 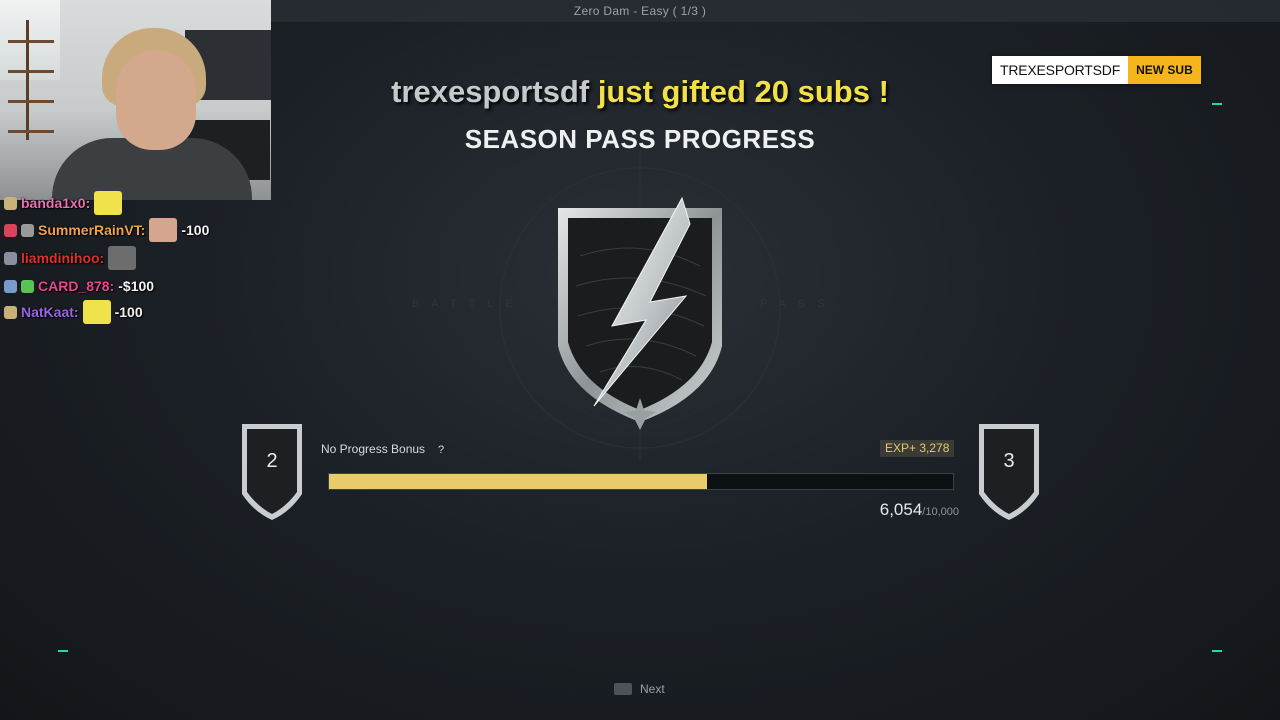 I want to click on chat-username: NatKaat:, so click(x=50, y=312).